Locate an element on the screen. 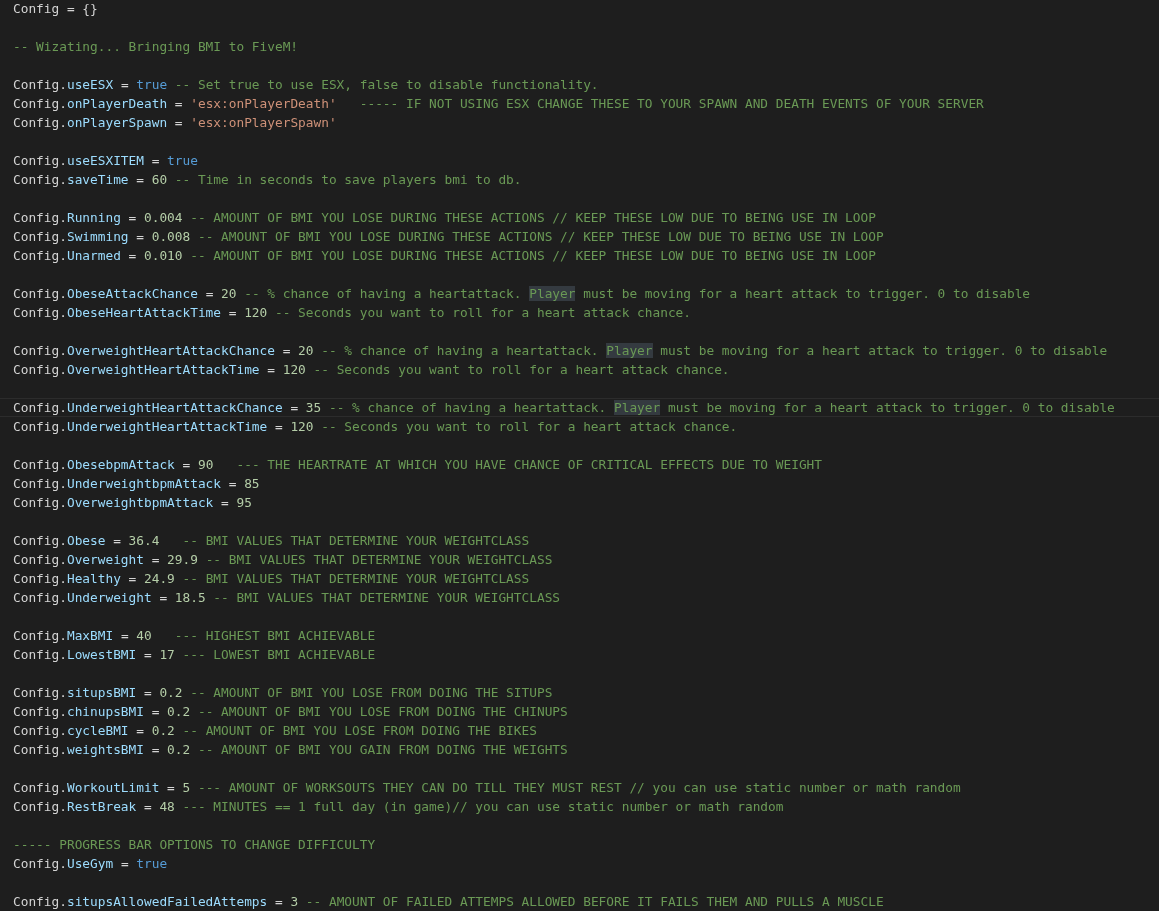 The image size is (1159, 911). code-line: Config.ObeseAttackChance = 20 -- % chance of having a heartattack. Player must be moving for a heart attack to trigger. 0 to disable is located at coordinates (522, 293).